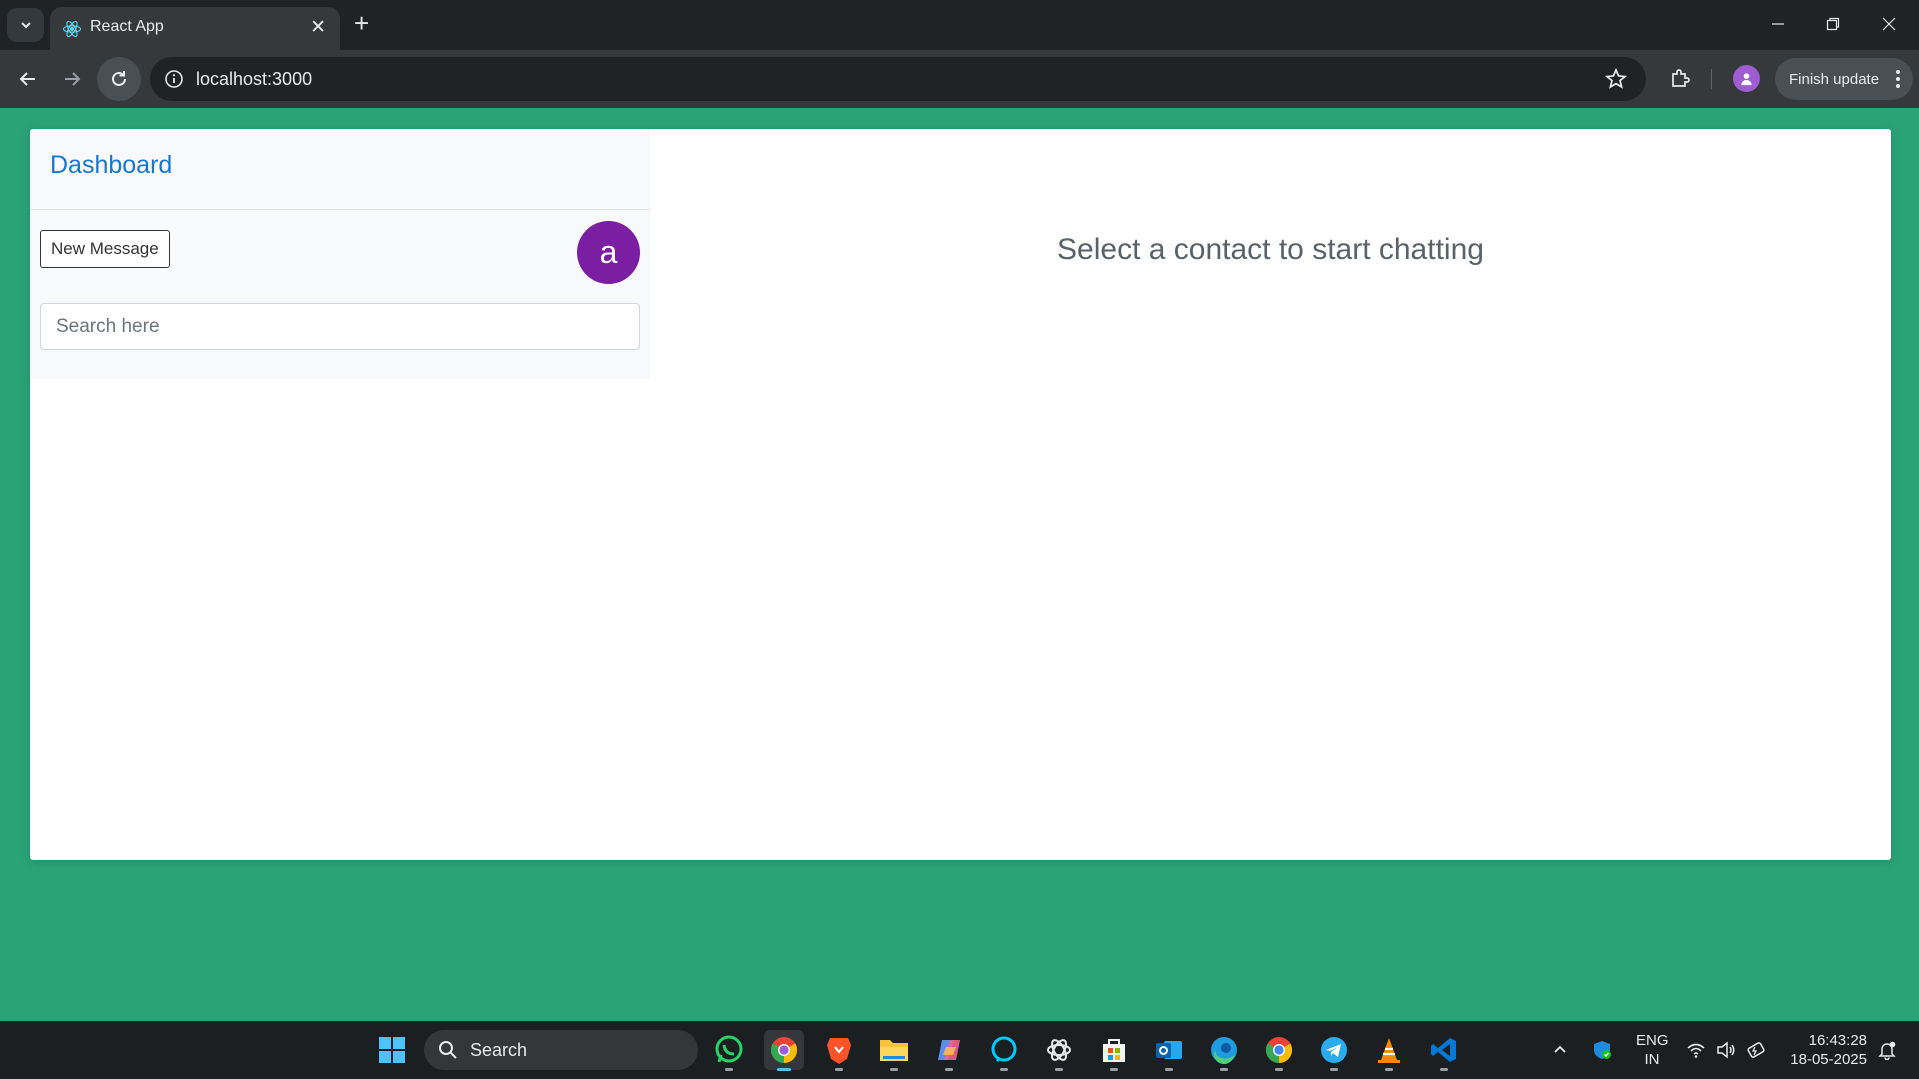  I want to click on battery-icon, so click(1757, 1050).